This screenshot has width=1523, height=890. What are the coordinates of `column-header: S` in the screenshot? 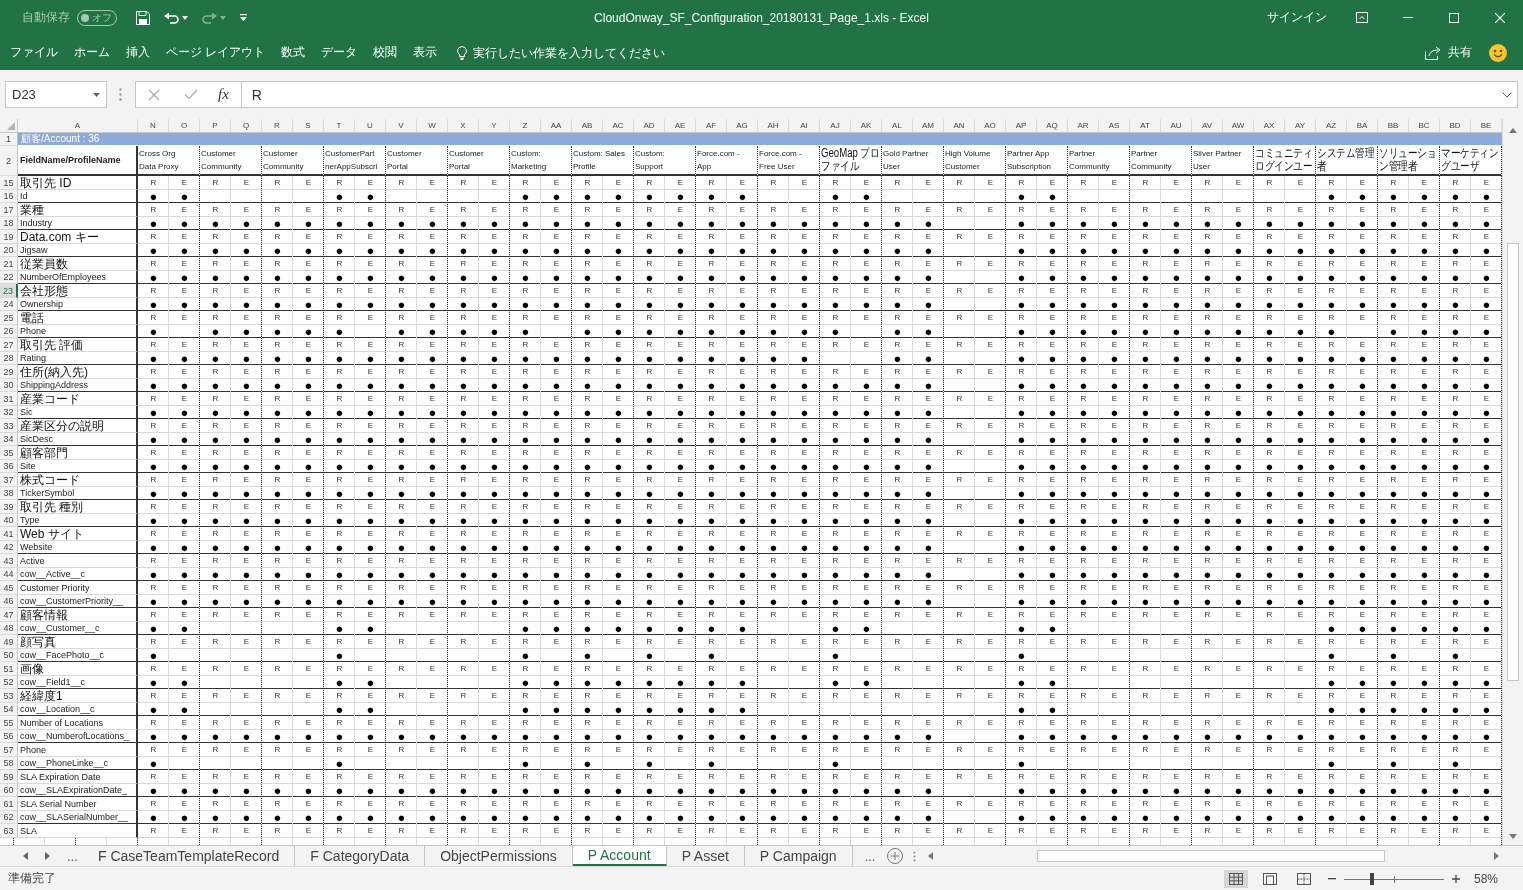 It's located at (308, 126).